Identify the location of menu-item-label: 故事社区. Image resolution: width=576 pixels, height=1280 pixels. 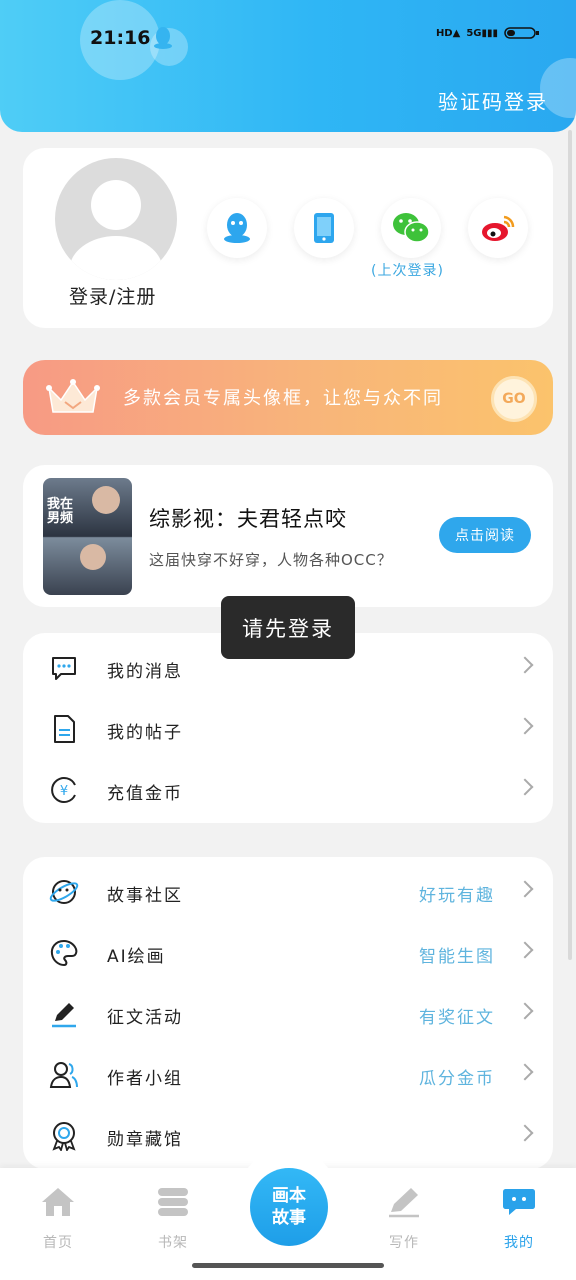
(145, 896).